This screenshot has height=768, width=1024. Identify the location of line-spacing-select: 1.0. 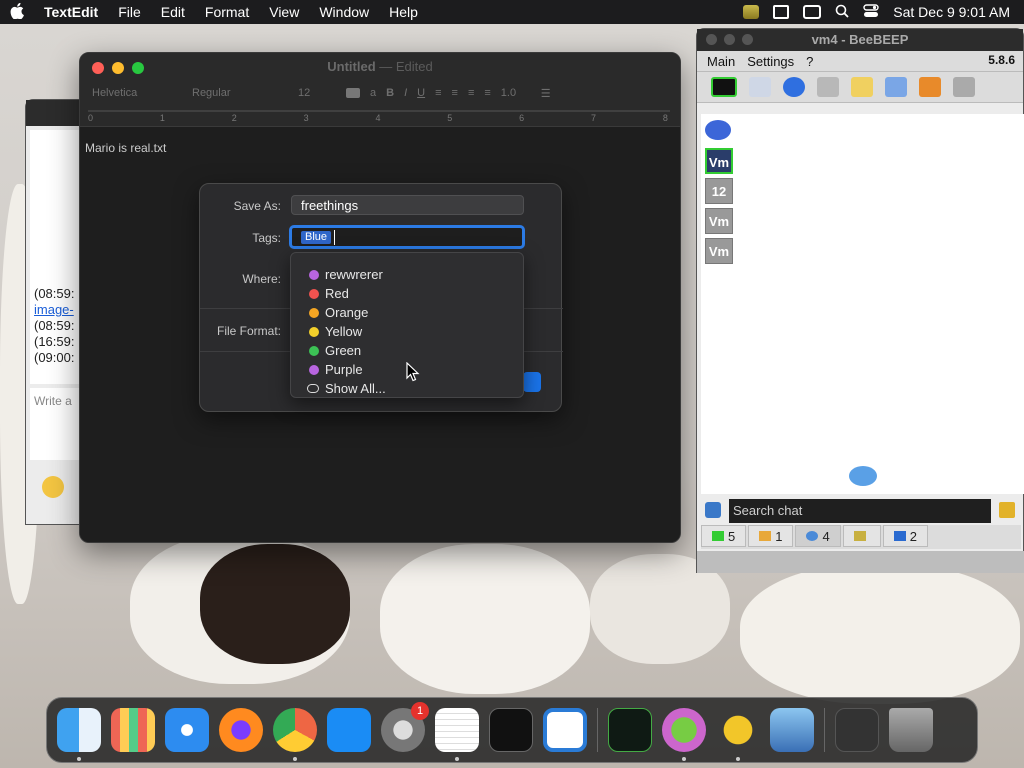
(516, 93).